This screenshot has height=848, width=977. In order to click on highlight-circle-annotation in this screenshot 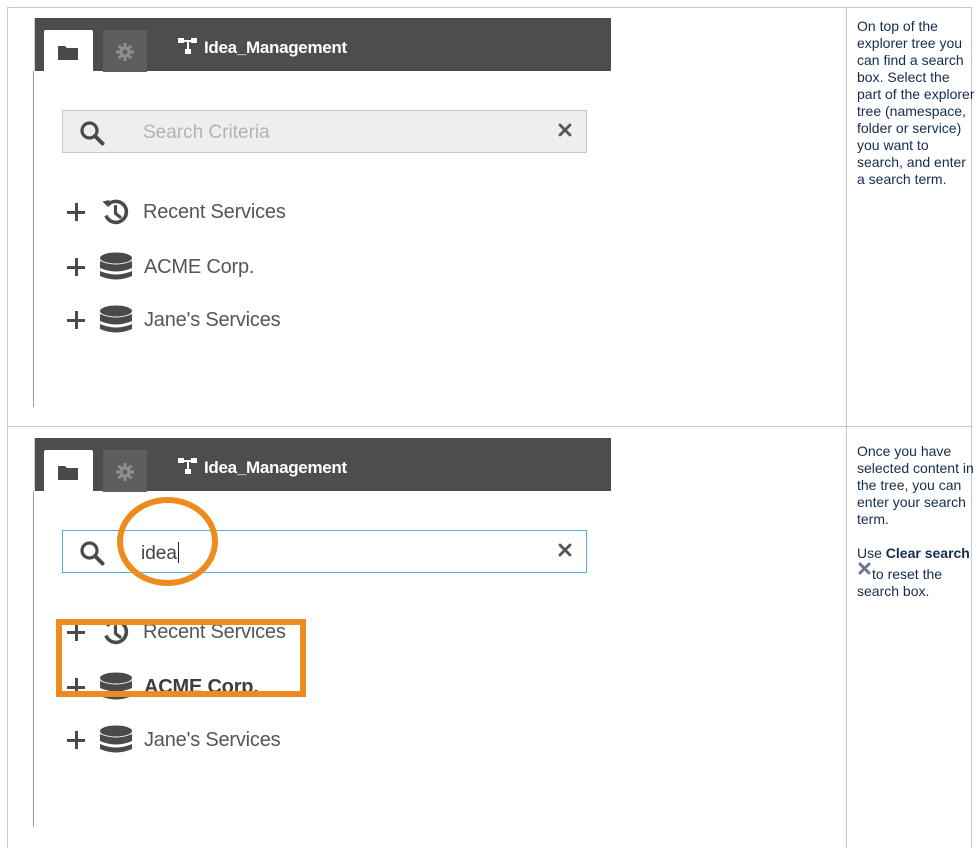, I will do `click(167, 541)`.